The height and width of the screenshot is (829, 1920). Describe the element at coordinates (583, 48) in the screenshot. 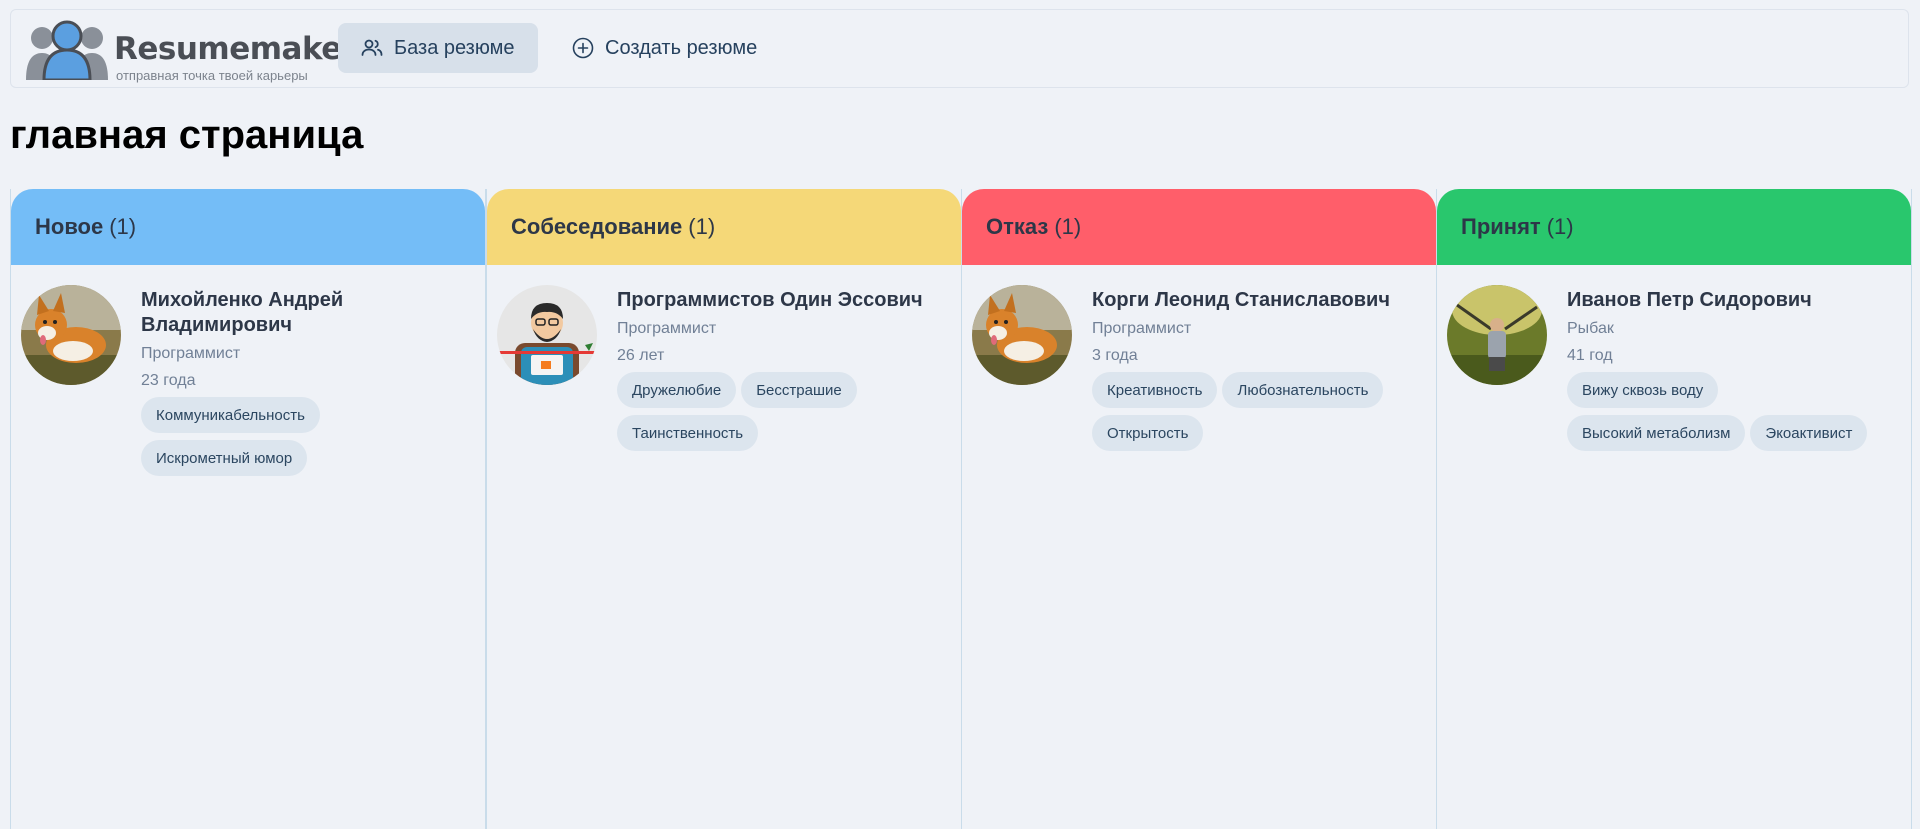

I see `plus-circle-icon` at that location.